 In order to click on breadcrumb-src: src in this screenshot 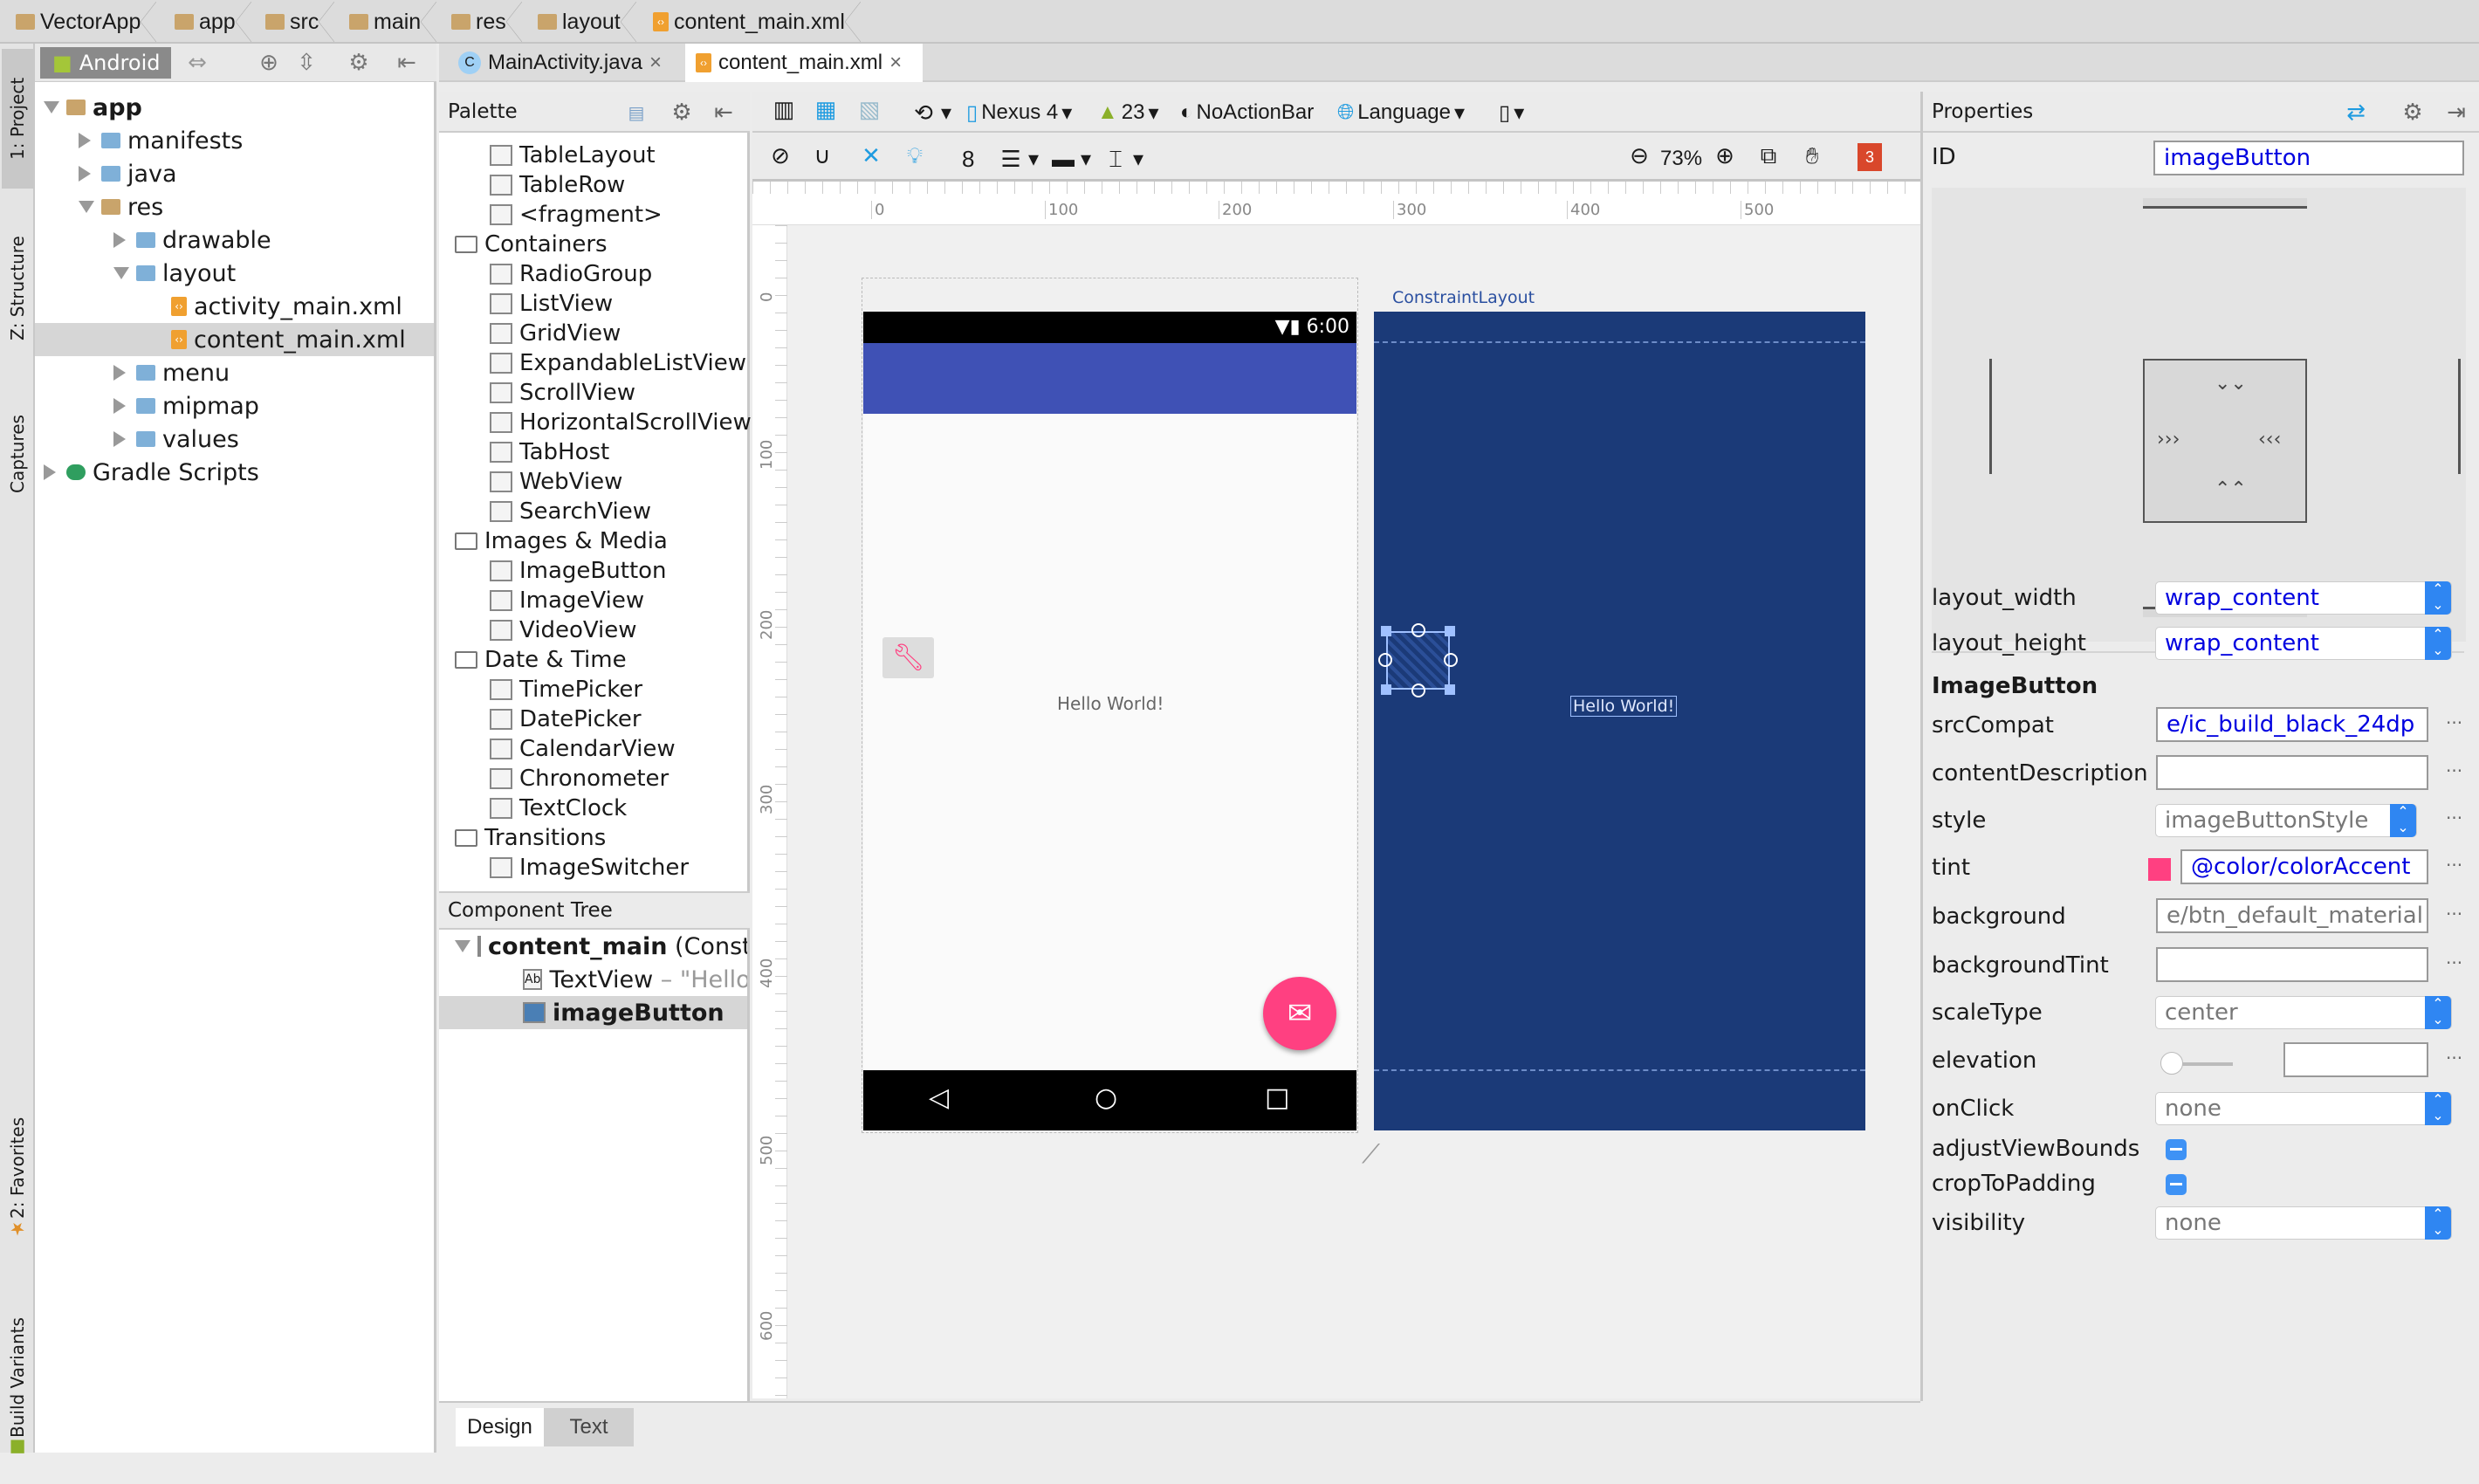, I will do `click(300, 22)`.